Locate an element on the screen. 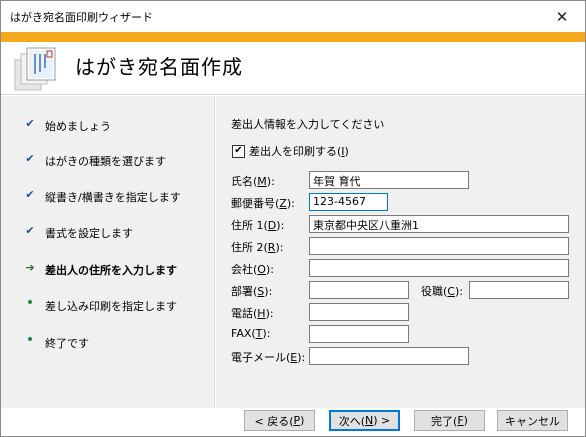 The width and height of the screenshot is (586, 437). step-orientation: ✔ 縦書き/横書きを指定します is located at coordinates (108, 197).